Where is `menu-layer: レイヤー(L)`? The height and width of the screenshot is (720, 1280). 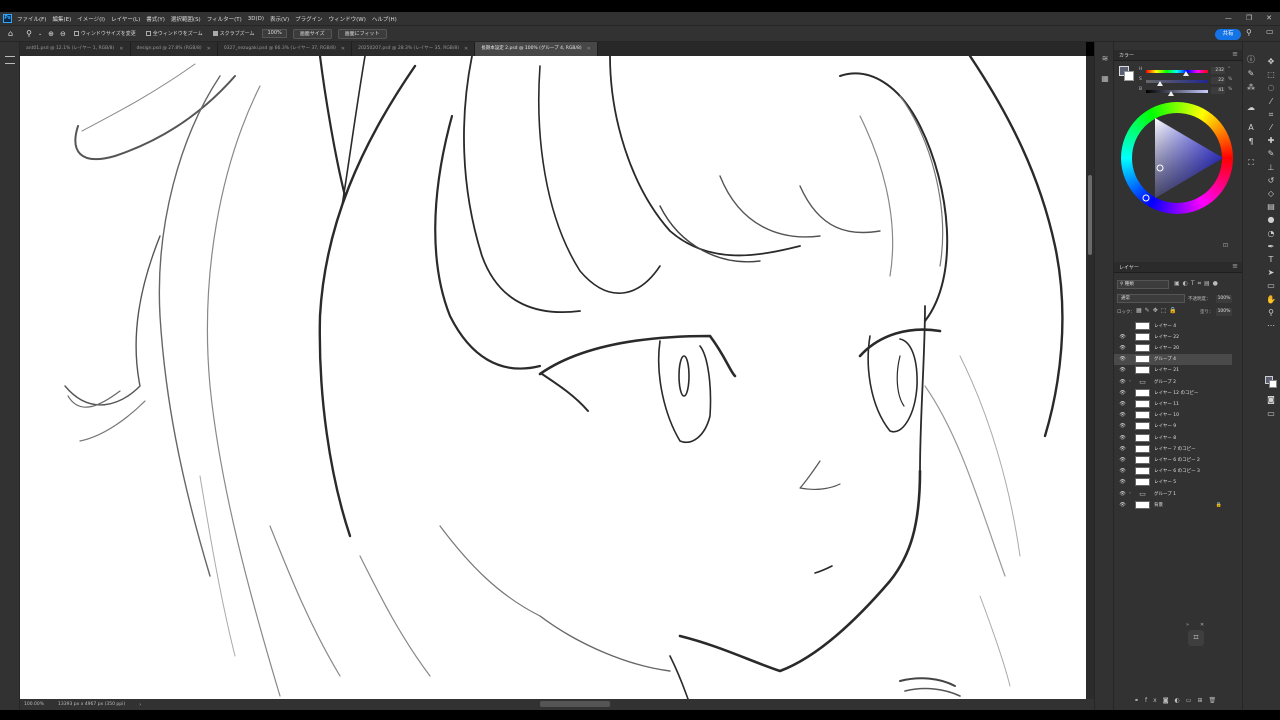
menu-layer: レイヤー(L) is located at coordinates (125, 19).